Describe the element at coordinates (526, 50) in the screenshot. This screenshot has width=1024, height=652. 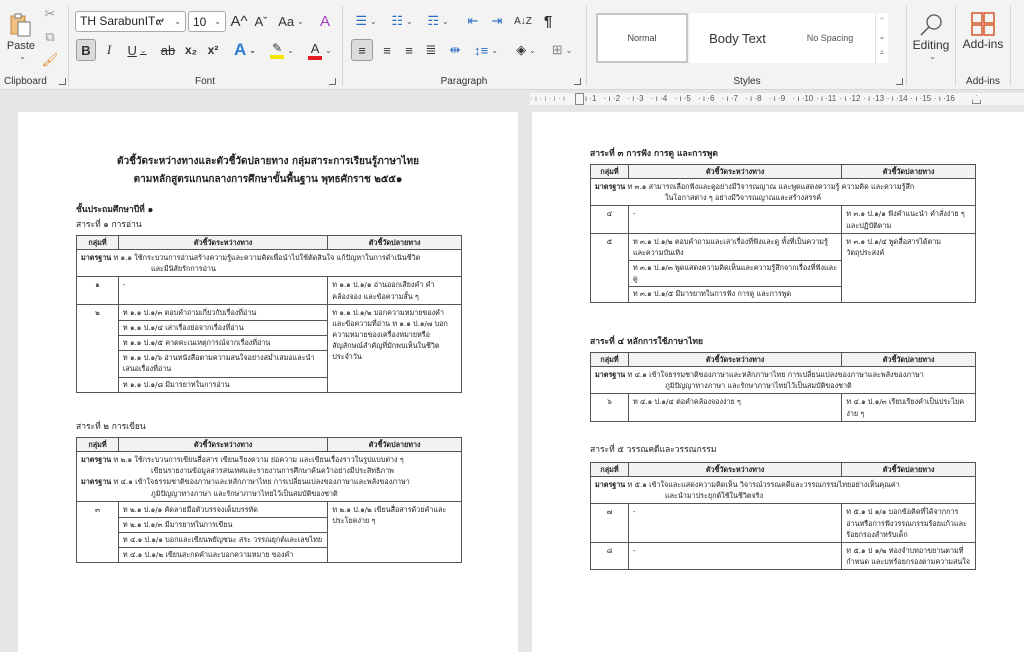
I see `shading-button: ◈ ⌄` at that location.